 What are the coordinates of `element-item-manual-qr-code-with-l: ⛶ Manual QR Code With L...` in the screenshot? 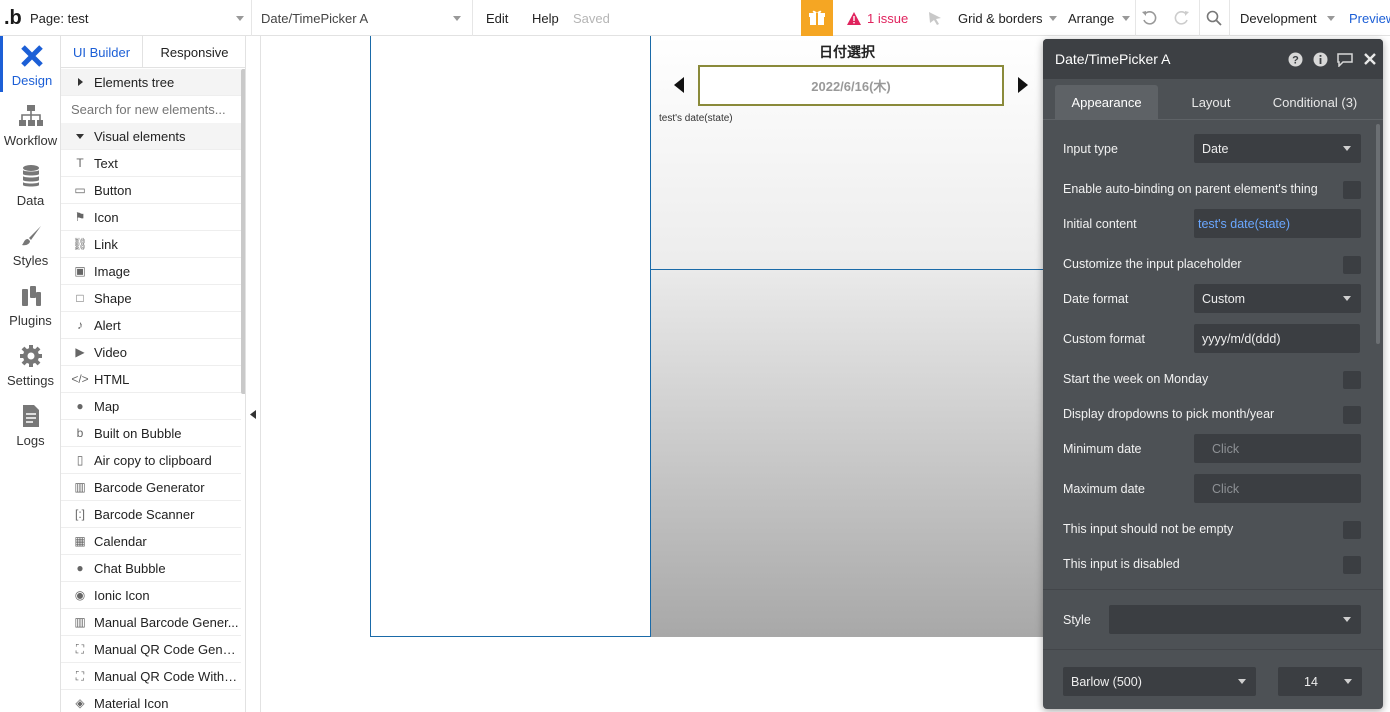 It's located at (151, 676).